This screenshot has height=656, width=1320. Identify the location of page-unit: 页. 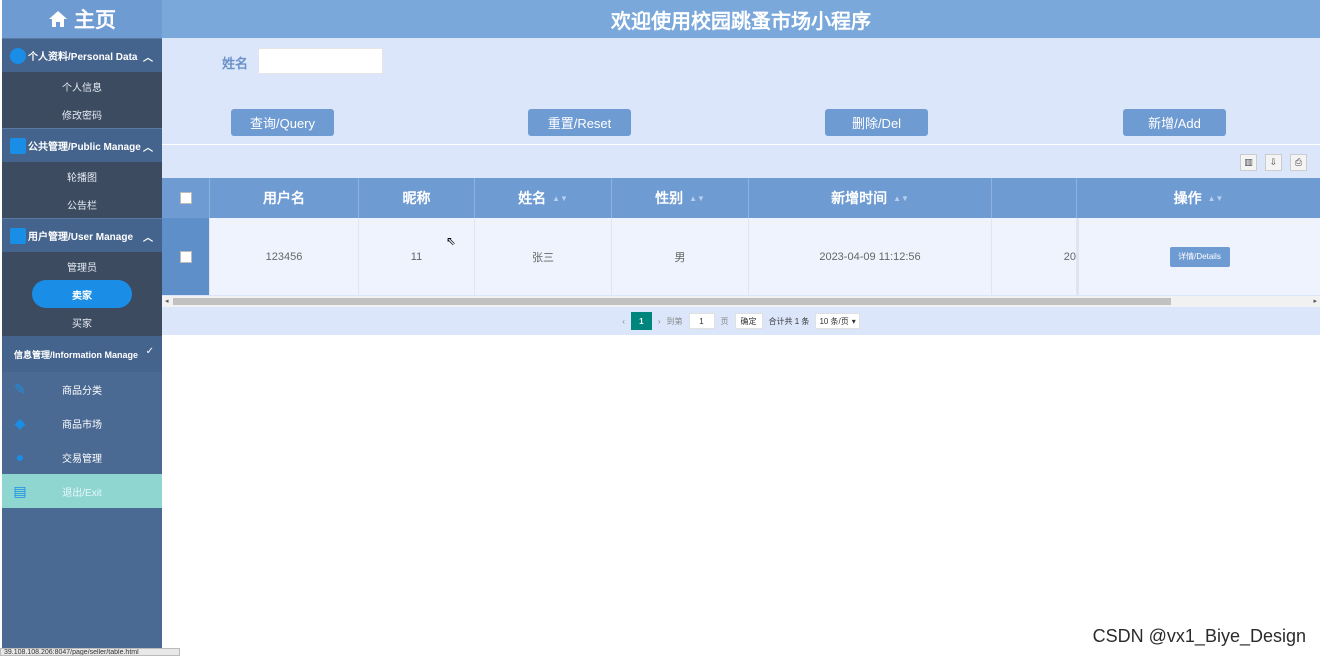
(724, 321).